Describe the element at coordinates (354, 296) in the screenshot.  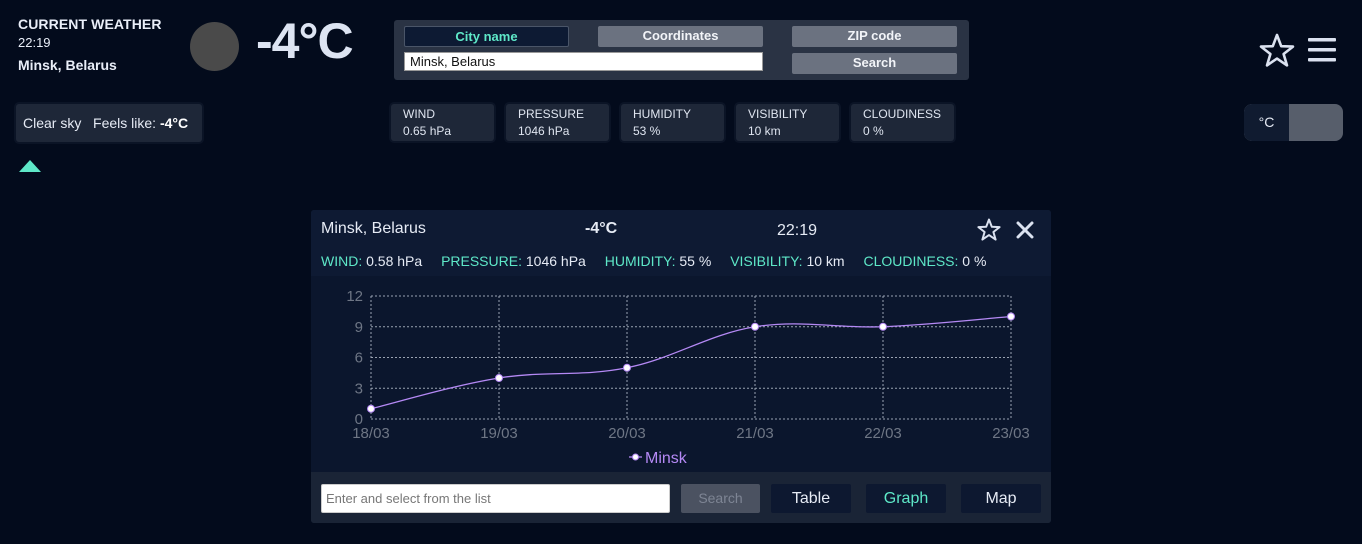
I see `y-tick-label: 12` at that location.